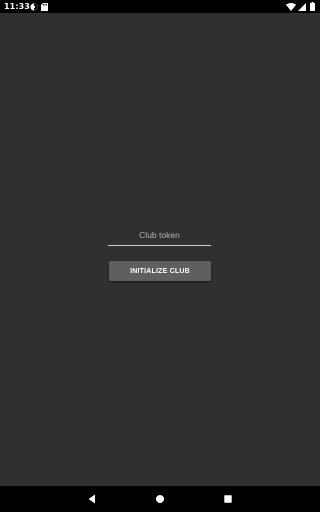 Image resolution: width=320 pixels, height=512 pixels. What do you see at coordinates (17, 6) in the screenshot?
I see `status-time: 11:33` at bounding box center [17, 6].